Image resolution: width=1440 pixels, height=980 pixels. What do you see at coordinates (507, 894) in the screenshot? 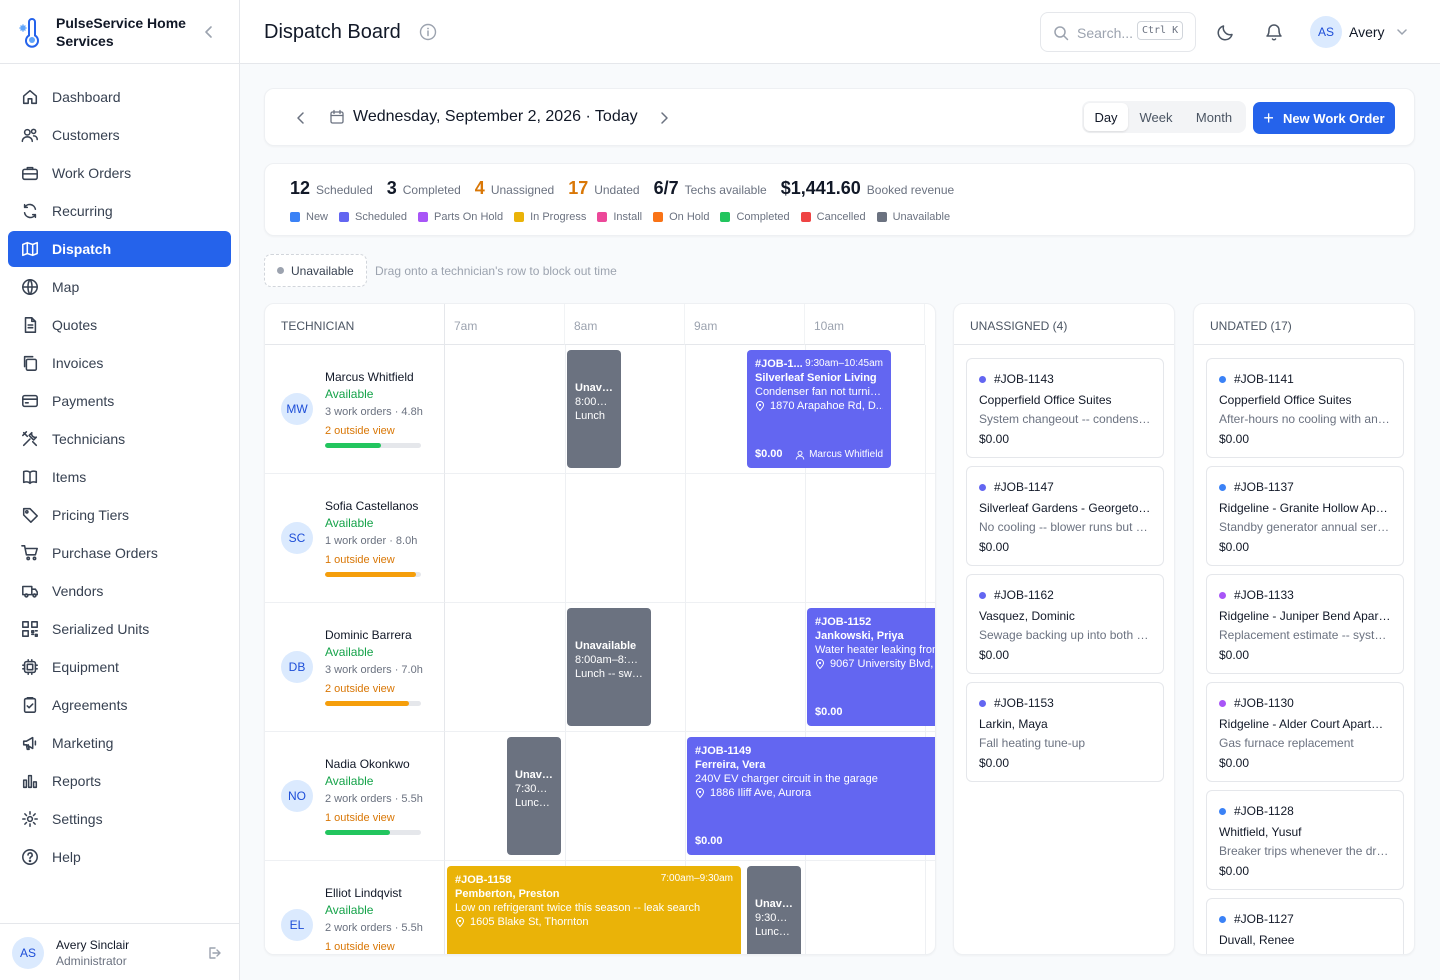
I see `job-customer: Pemberton, Preston` at bounding box center [507, 894].